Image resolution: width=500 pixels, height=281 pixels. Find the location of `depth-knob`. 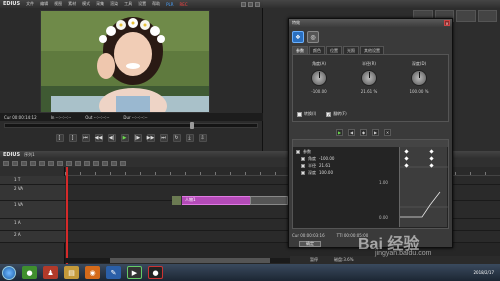

depth-knob is located at coordinates (419, 78).